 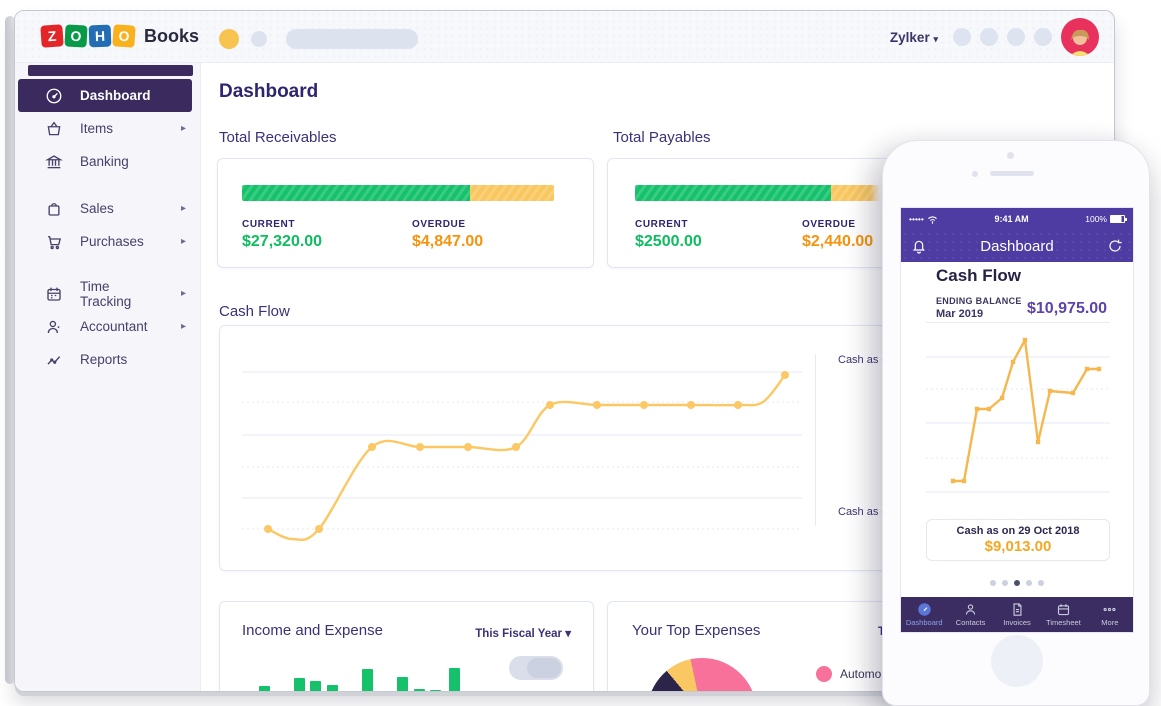 What do you see at coordinates (1018, 322) in the screenshot?
I see `divider` at bounding box center [1018, 322].